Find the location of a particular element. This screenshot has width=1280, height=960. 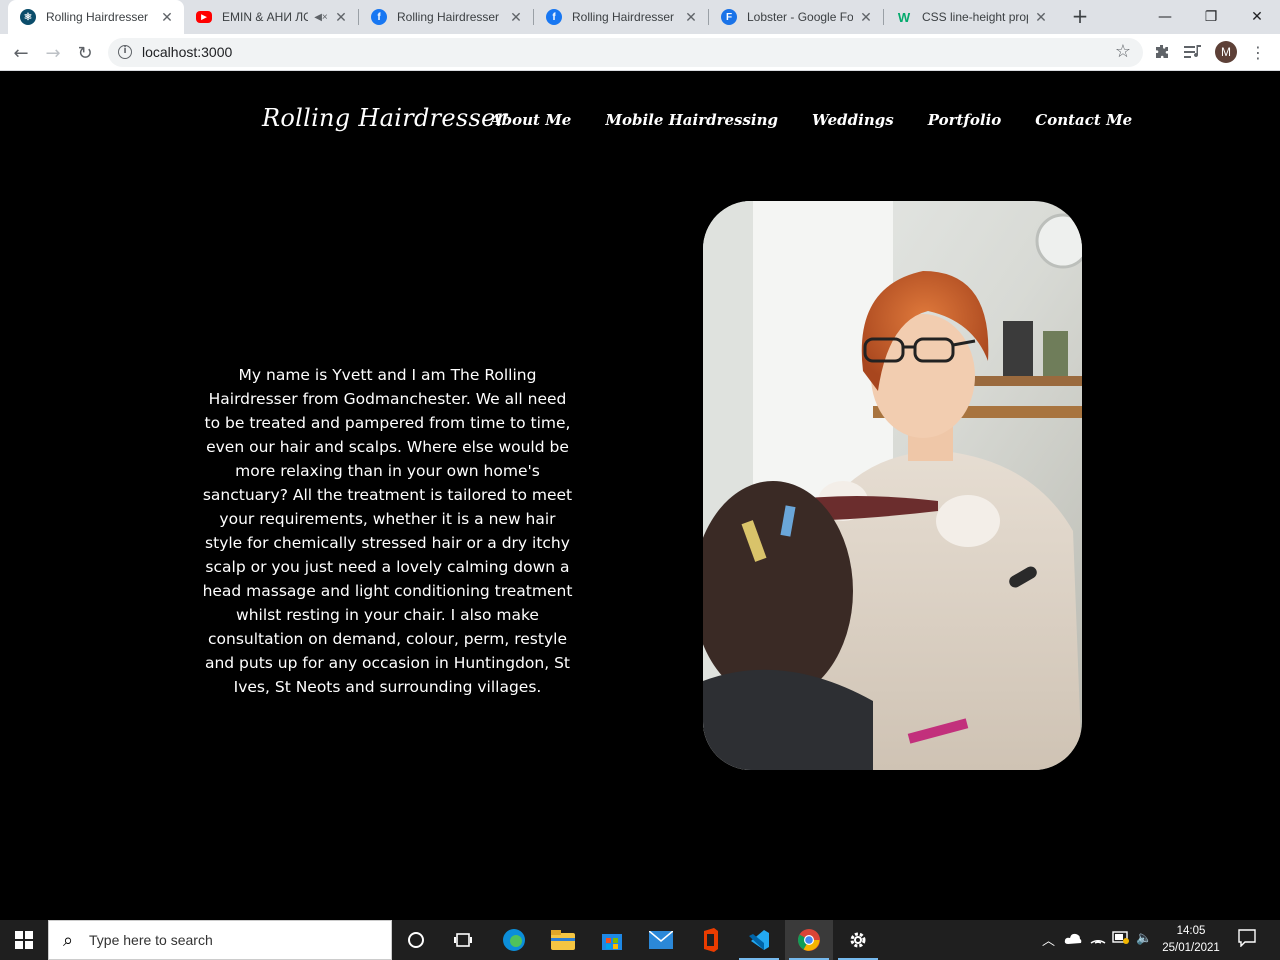

show-hidden-icons-chevron-icon: ︿ is located at coordinates (1048, 939).